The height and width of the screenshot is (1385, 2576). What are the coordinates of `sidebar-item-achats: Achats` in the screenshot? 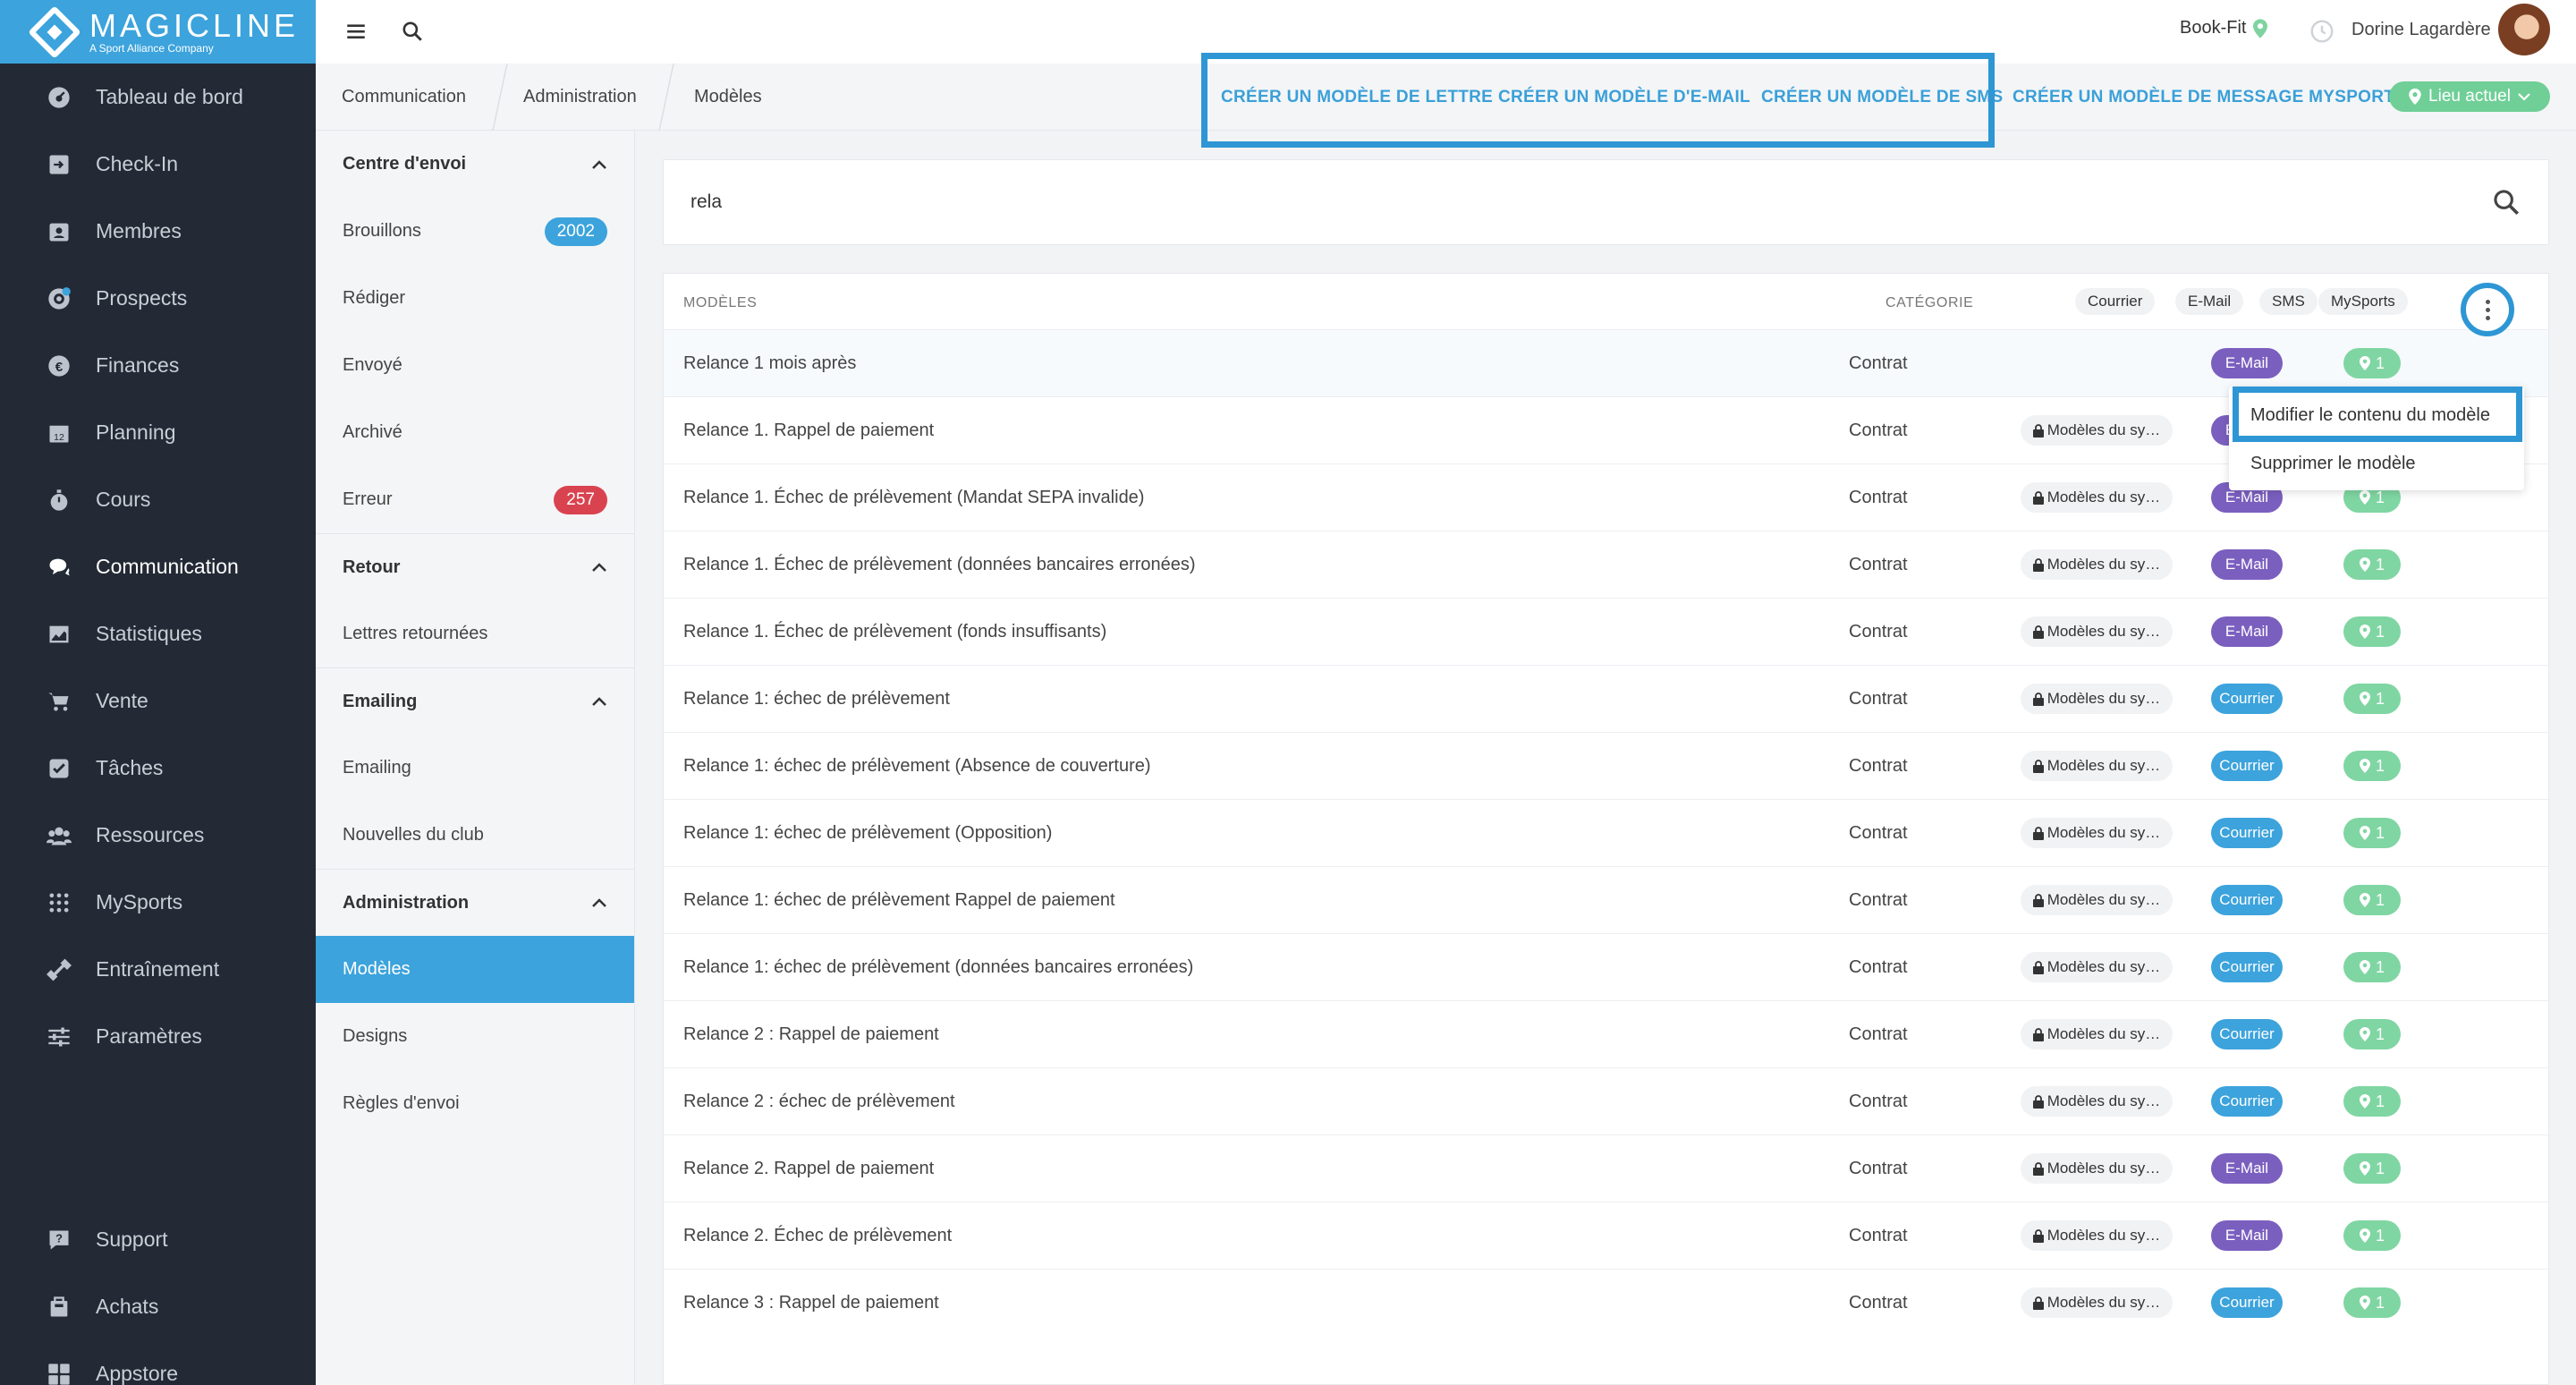 It's located at (158, 1306).